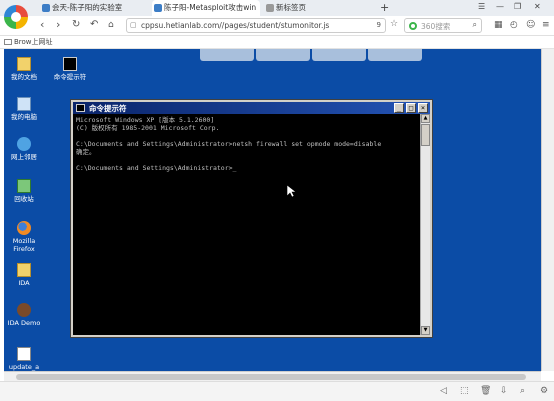 The width and height of the screenshot is (554, 401). I want to click on address-suffix: 9, so click(378, 25).